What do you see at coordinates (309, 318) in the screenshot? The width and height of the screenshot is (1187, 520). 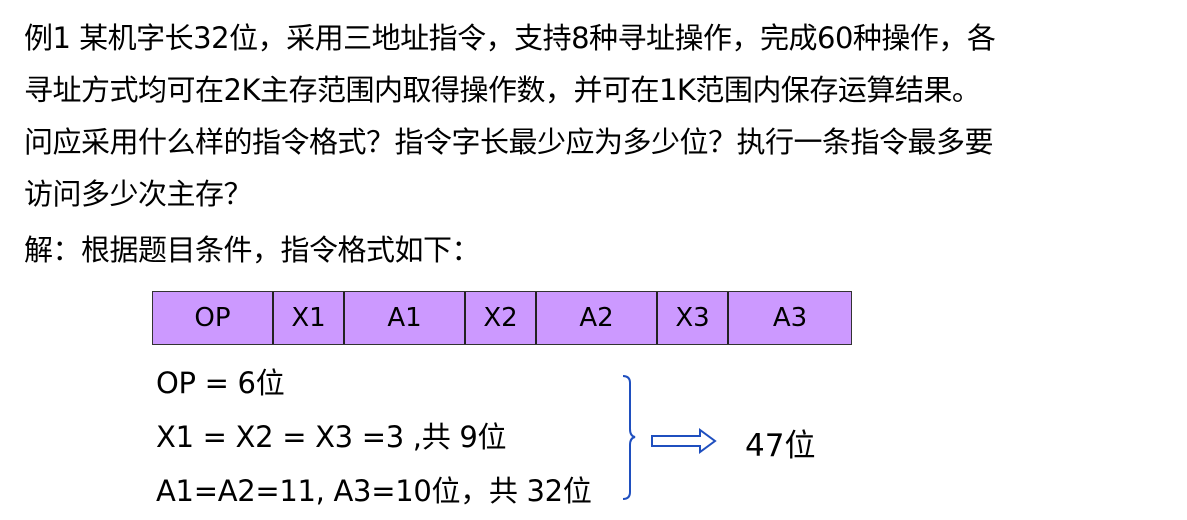 I see `field-x1: X1` at bounding box center [309, 318].